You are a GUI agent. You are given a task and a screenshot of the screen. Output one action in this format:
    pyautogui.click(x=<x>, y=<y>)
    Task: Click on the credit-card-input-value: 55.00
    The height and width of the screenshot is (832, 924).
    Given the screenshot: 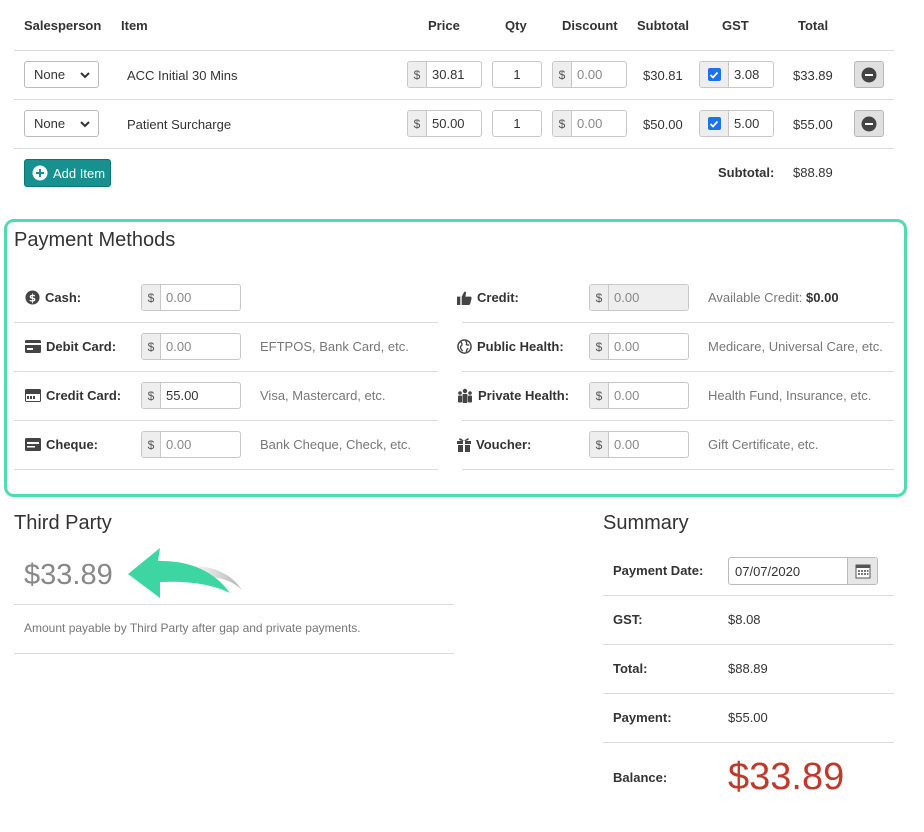 What is the action you would take?
    pyautogui.click(x=182, y=395)
    